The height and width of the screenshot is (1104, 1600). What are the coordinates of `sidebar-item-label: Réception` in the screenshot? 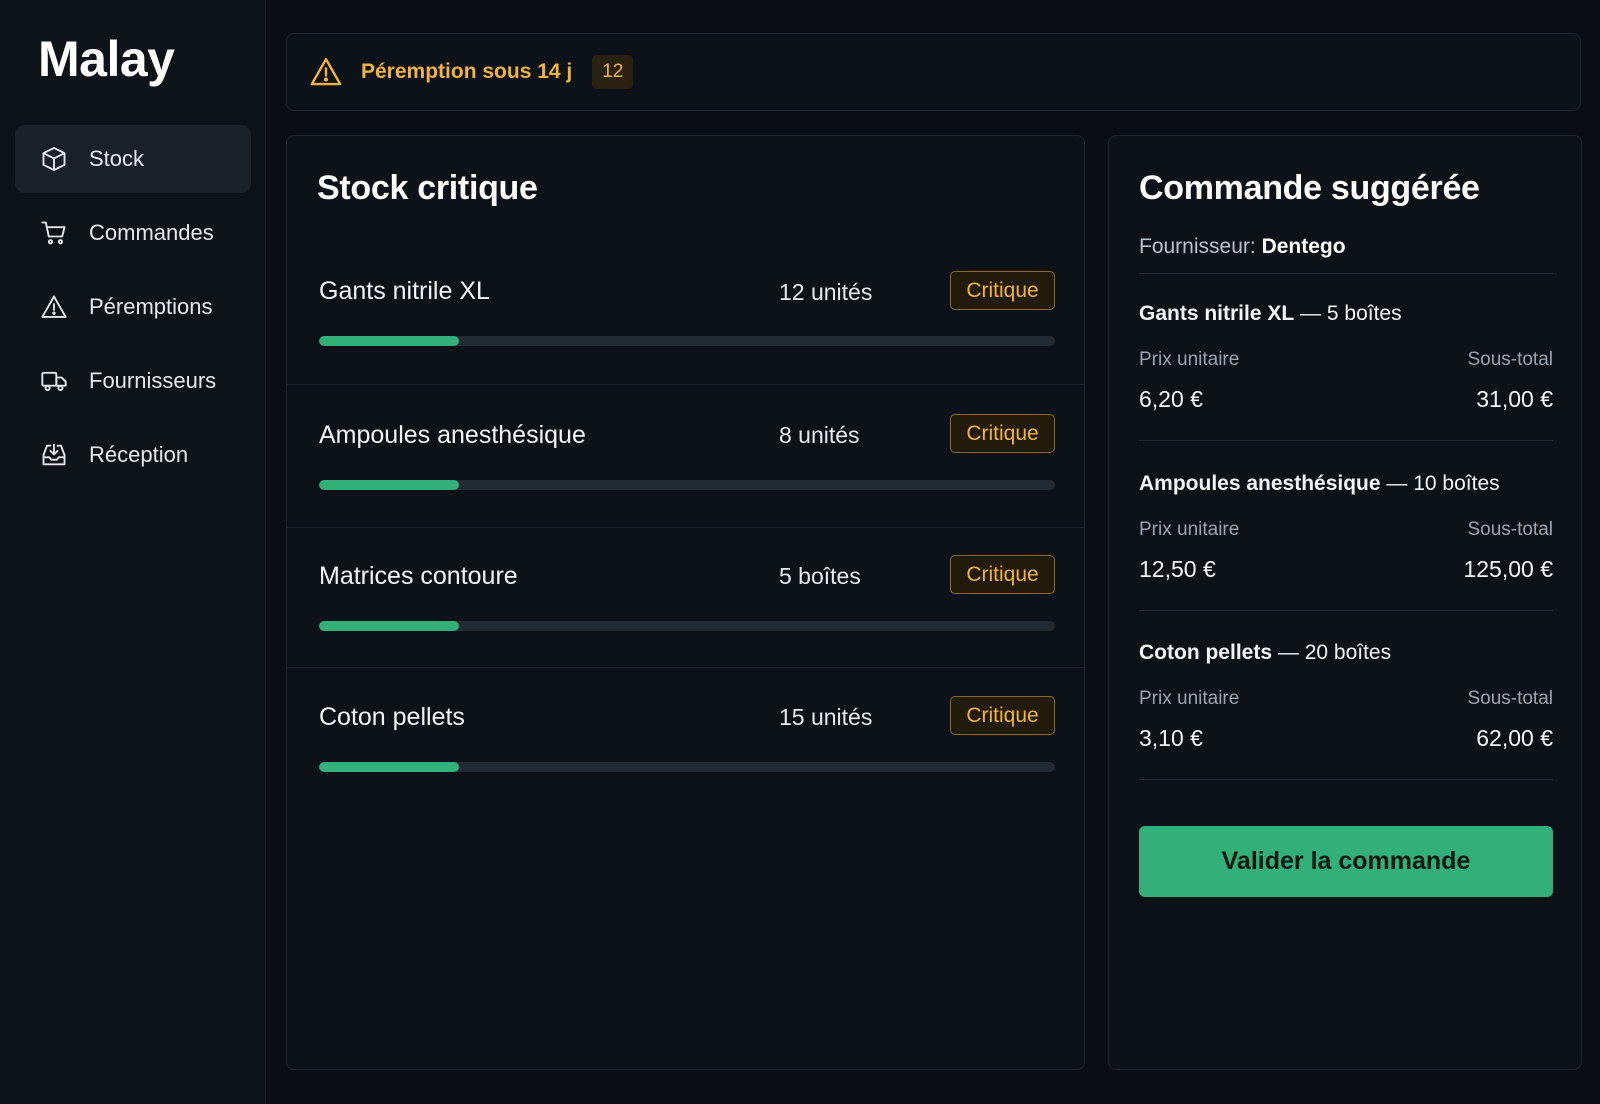 It's located at (139, 454).